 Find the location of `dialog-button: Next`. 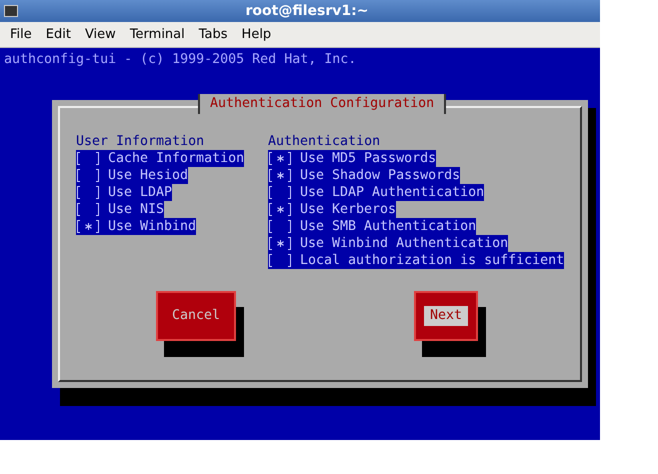

dialog-button: Next is located at coordinates (446, 316).